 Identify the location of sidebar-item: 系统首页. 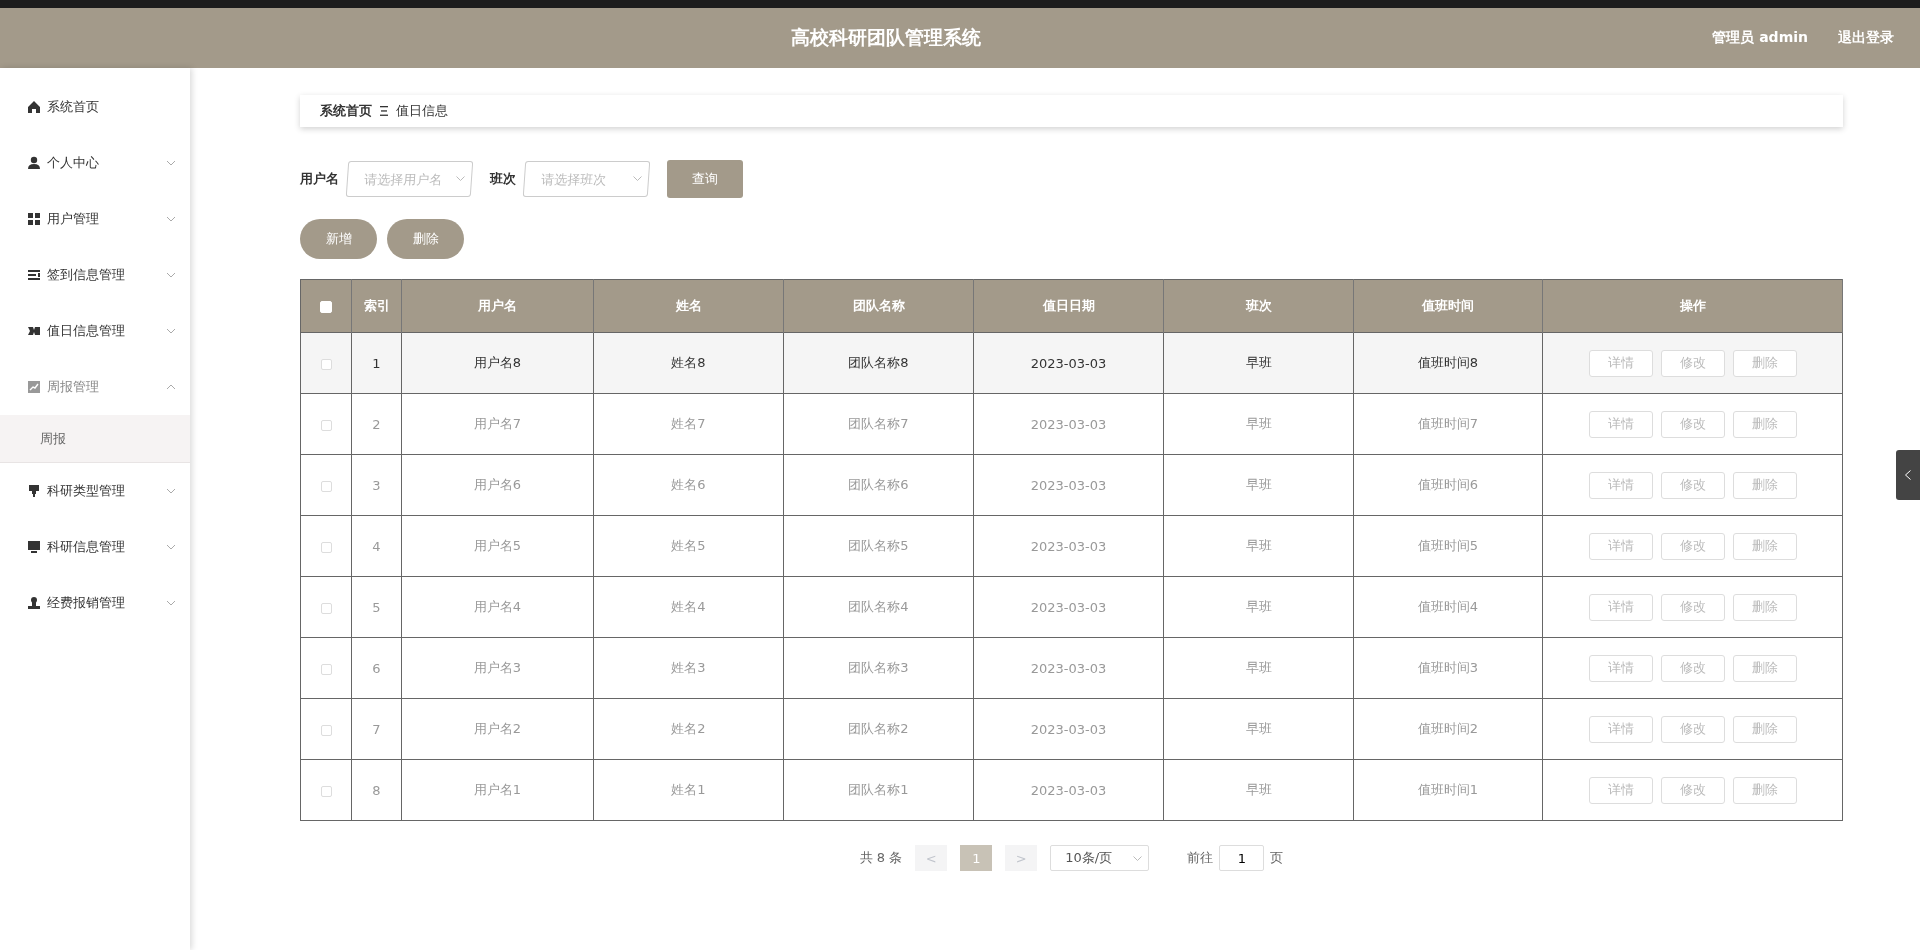
(95, 107).